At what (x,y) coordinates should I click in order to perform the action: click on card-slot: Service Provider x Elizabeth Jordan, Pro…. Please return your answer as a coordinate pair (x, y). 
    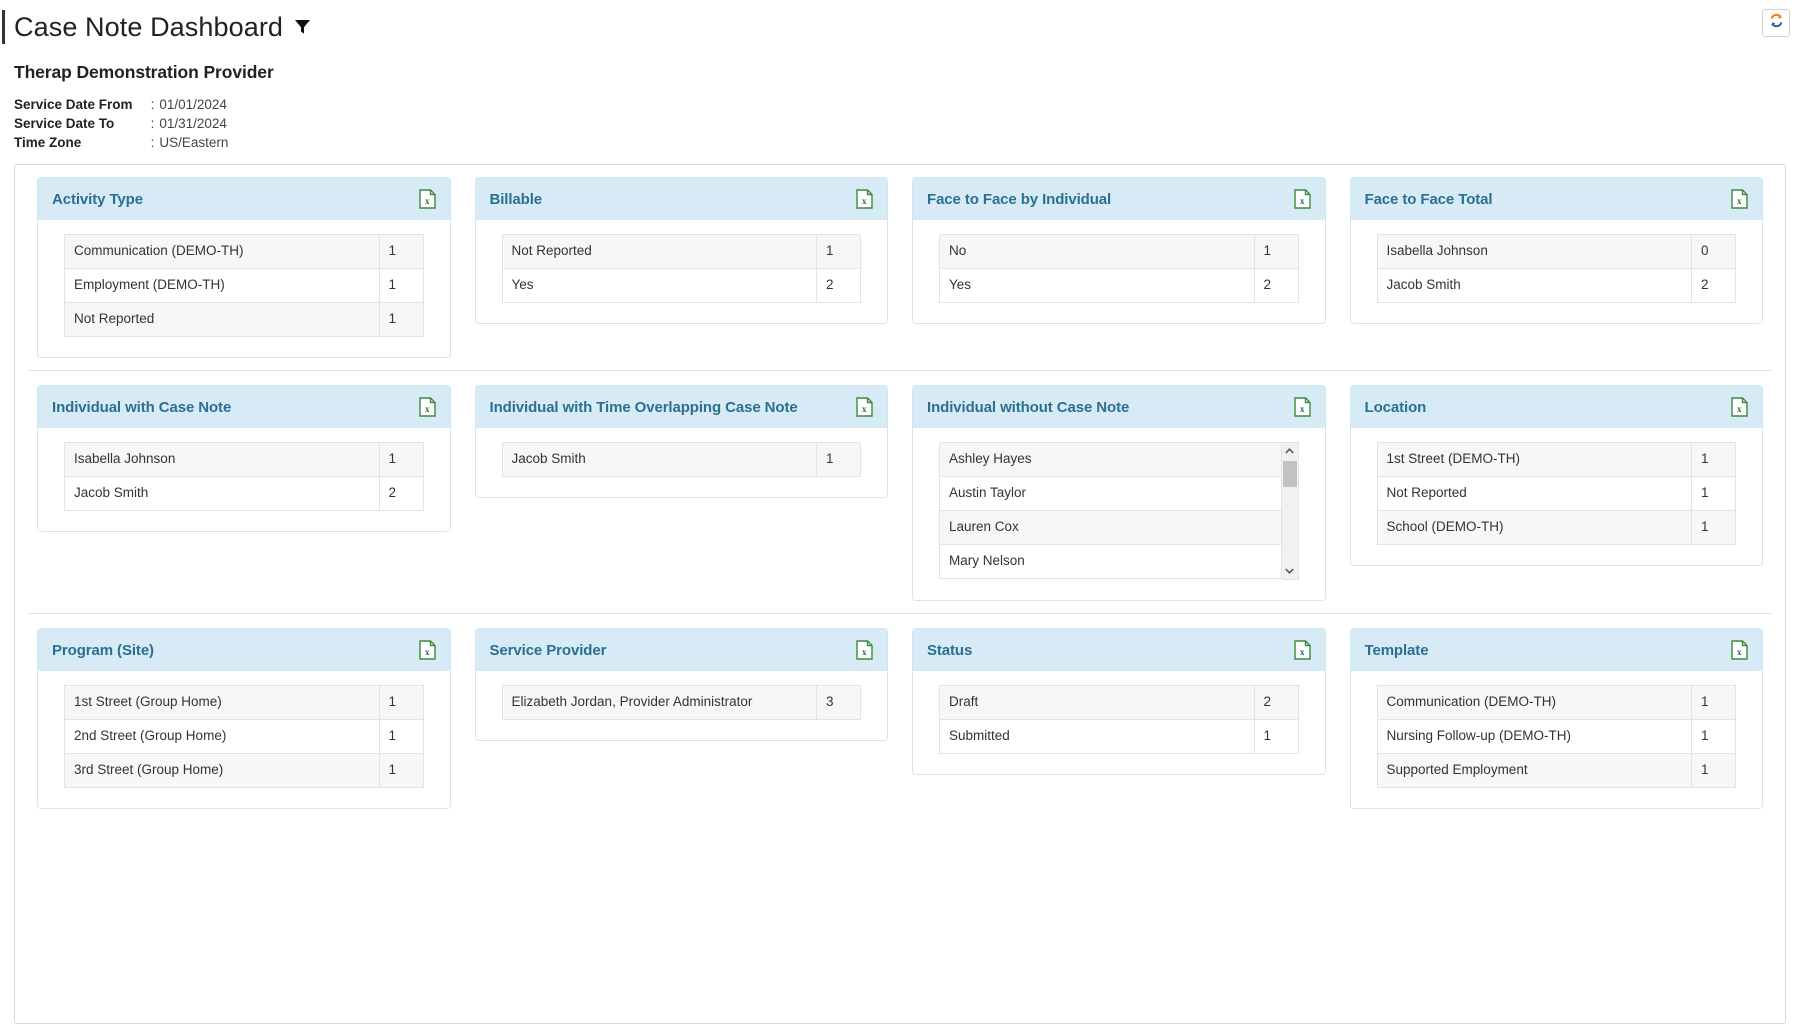
    Looking at the image, I should click on (682, 684).